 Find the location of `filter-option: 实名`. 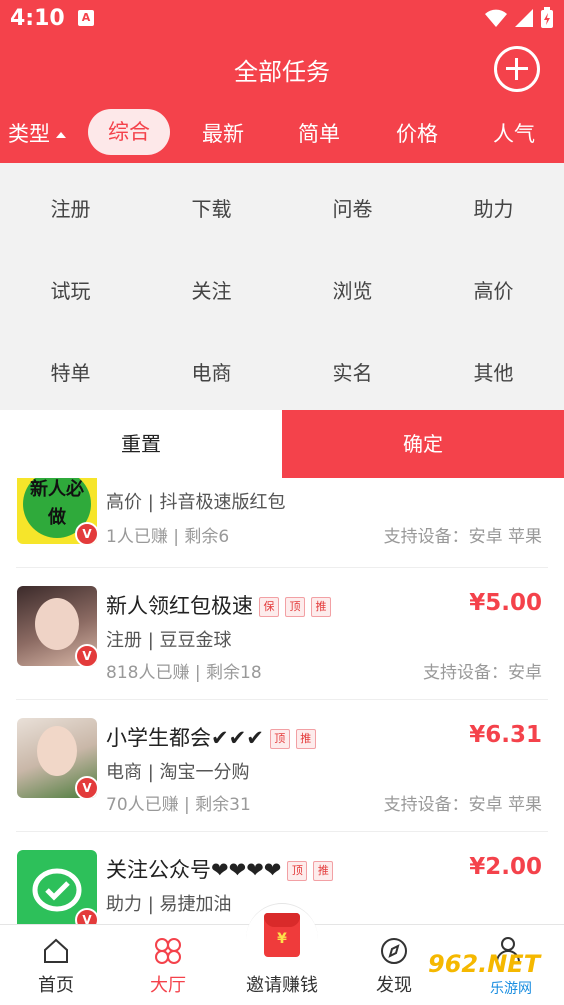

filter-option: 实名 is located at coordinates (352, 371).